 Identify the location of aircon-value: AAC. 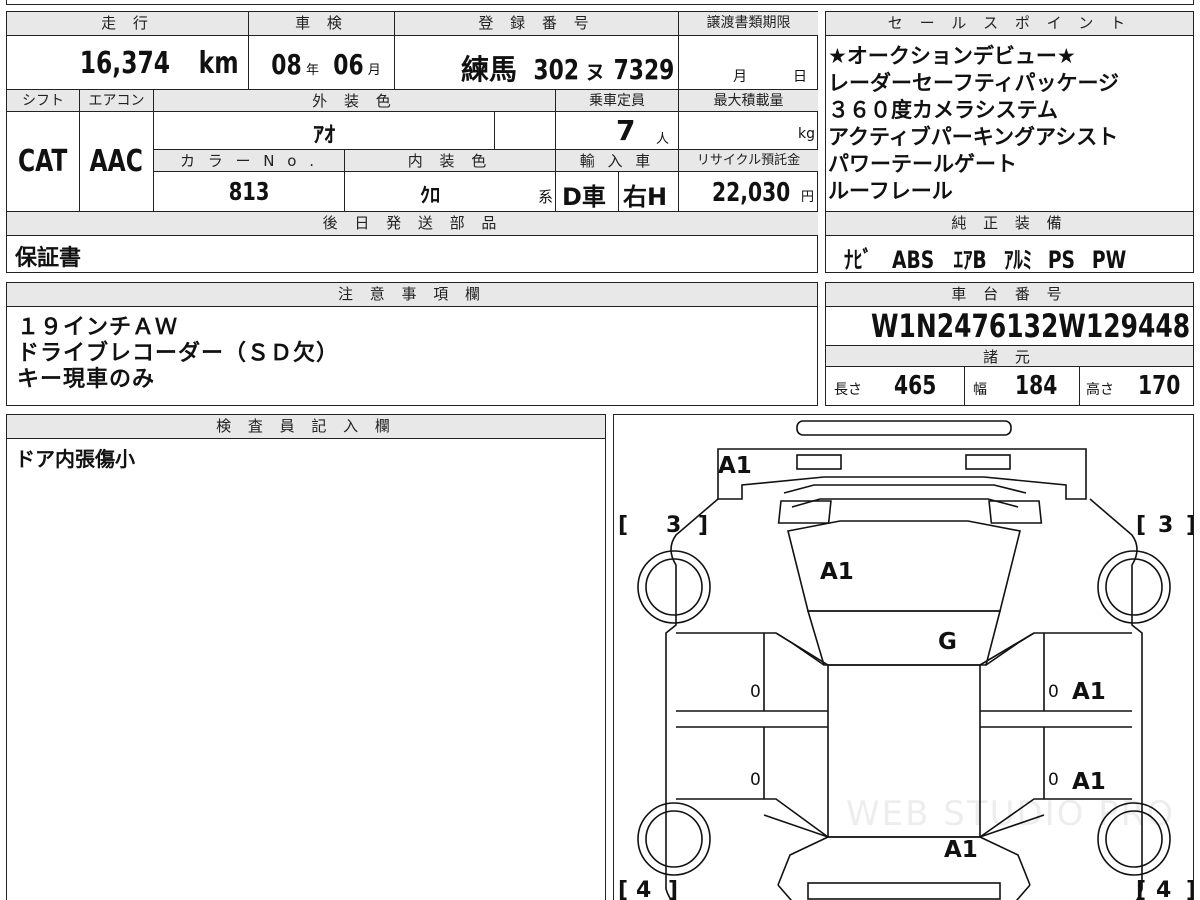
(116, 161).